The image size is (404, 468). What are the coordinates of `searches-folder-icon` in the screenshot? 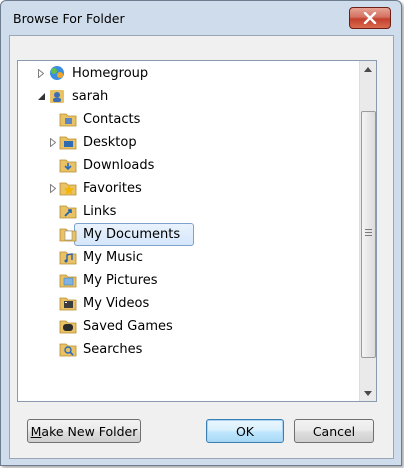 It's located at (68, 350).